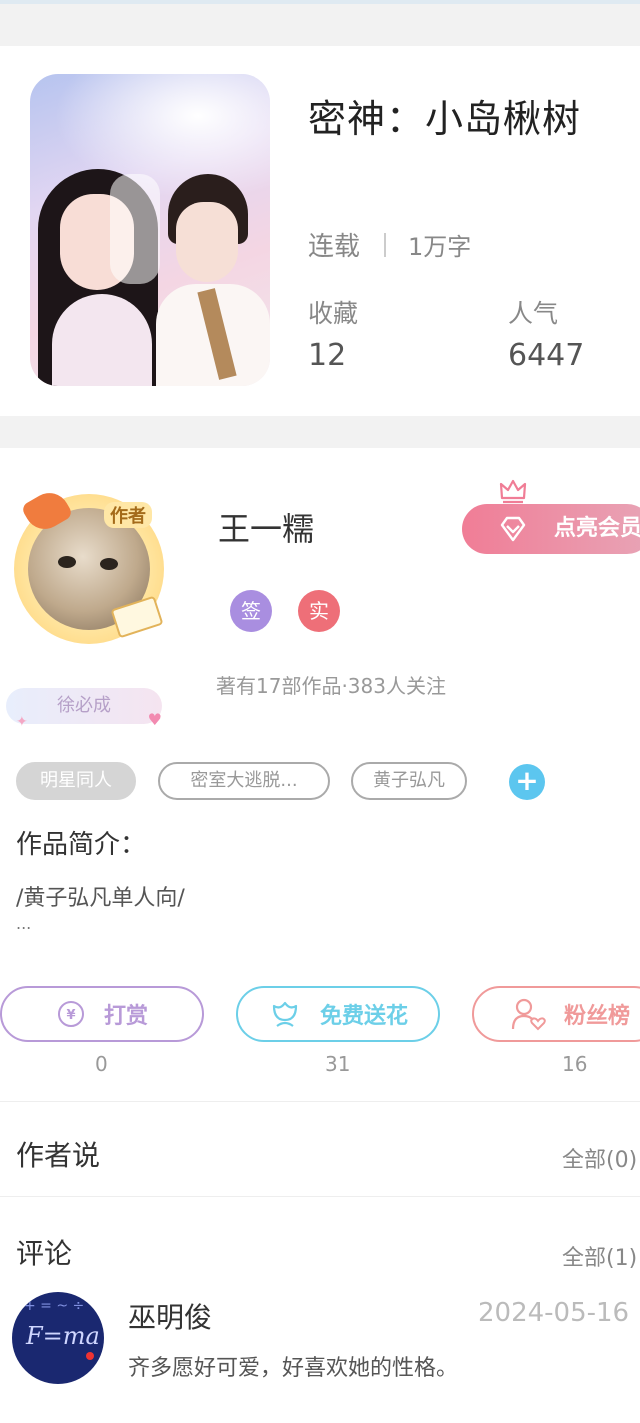  I want to click on comment-text: 齐多愿好可爱，好喜欢她的性格。, so click(293, 1368).